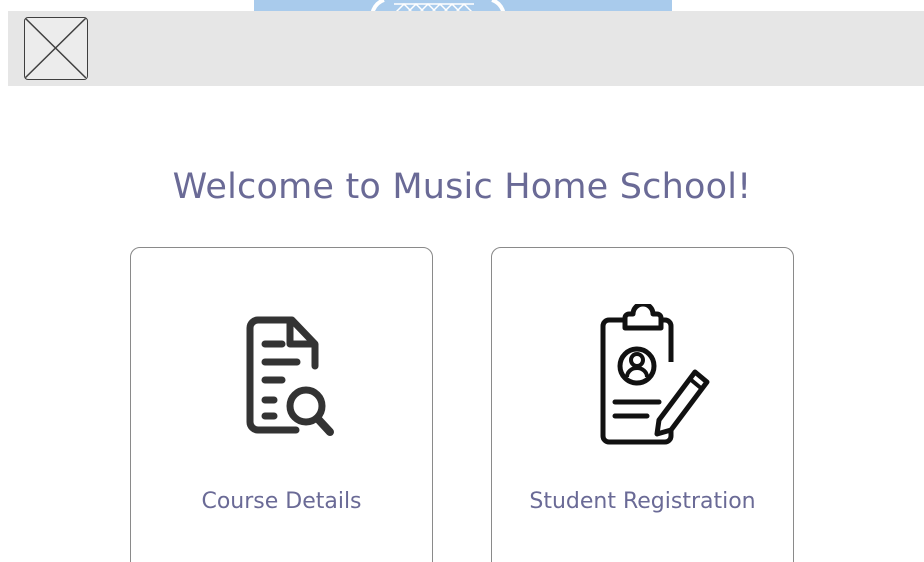 This screenshot has height=562, width=924. What do you see at coordinates (466, 48) in the screenshot?
I see `top-bar` at bounding box center [466, 48].